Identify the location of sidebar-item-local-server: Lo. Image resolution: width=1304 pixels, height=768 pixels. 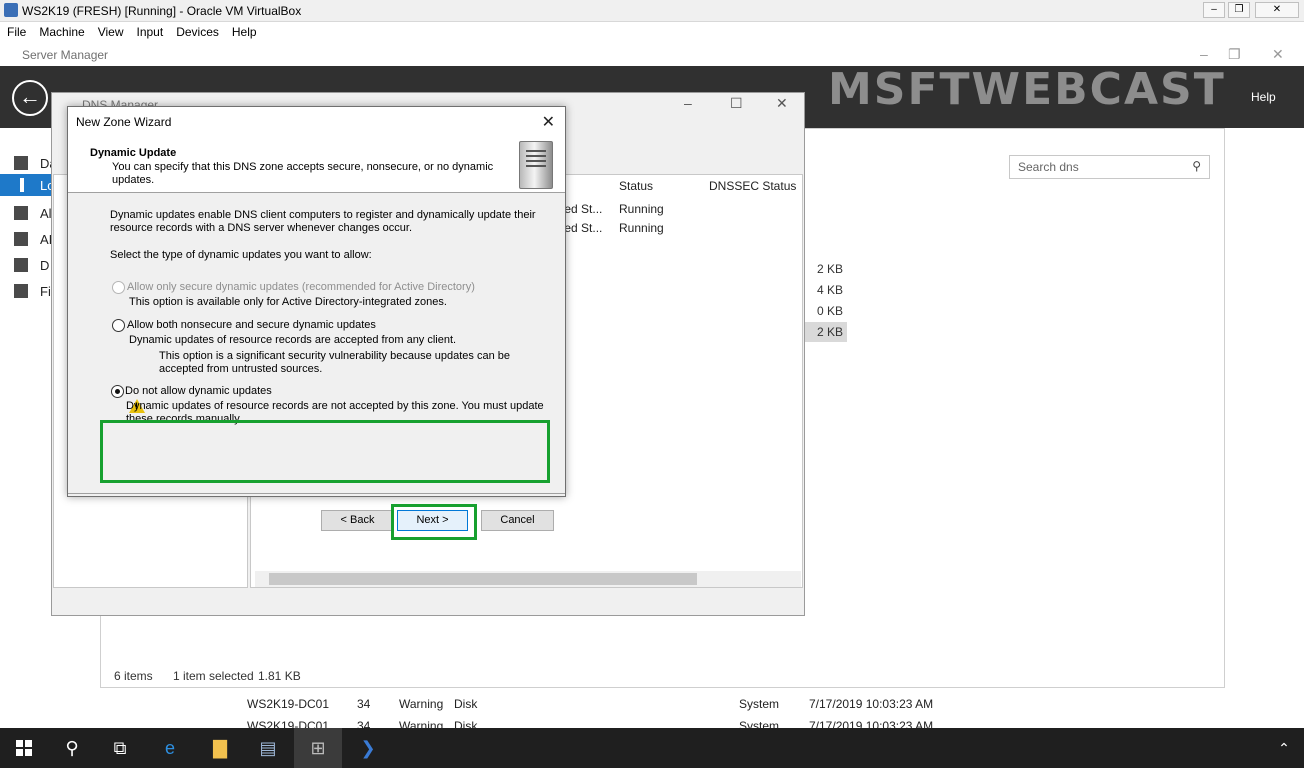
(27, 185).